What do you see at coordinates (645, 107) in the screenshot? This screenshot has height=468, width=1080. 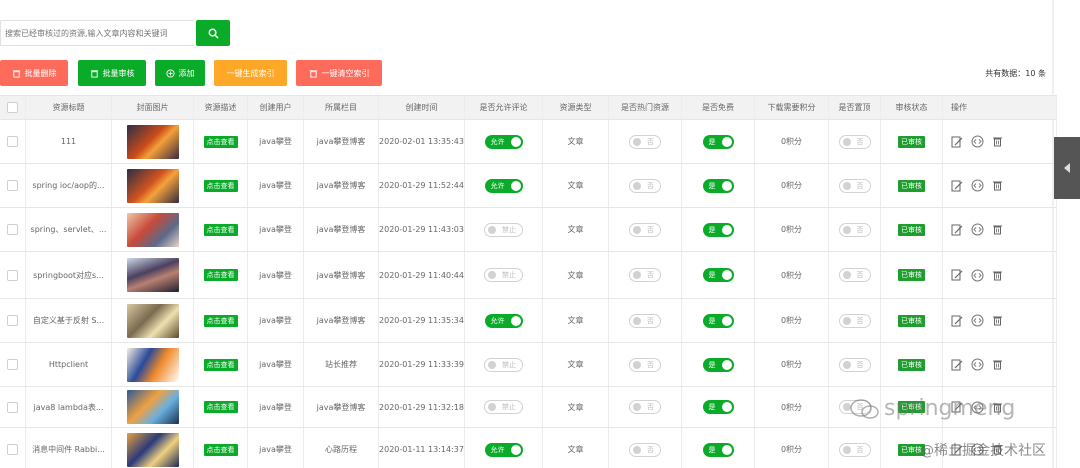 I see `column-header: 是否热门资源` at bounding box center [645, 107].